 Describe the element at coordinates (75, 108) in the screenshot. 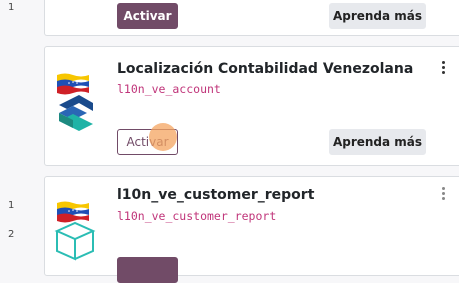

I see `venezuela-flag-accounting-icon` at that location.